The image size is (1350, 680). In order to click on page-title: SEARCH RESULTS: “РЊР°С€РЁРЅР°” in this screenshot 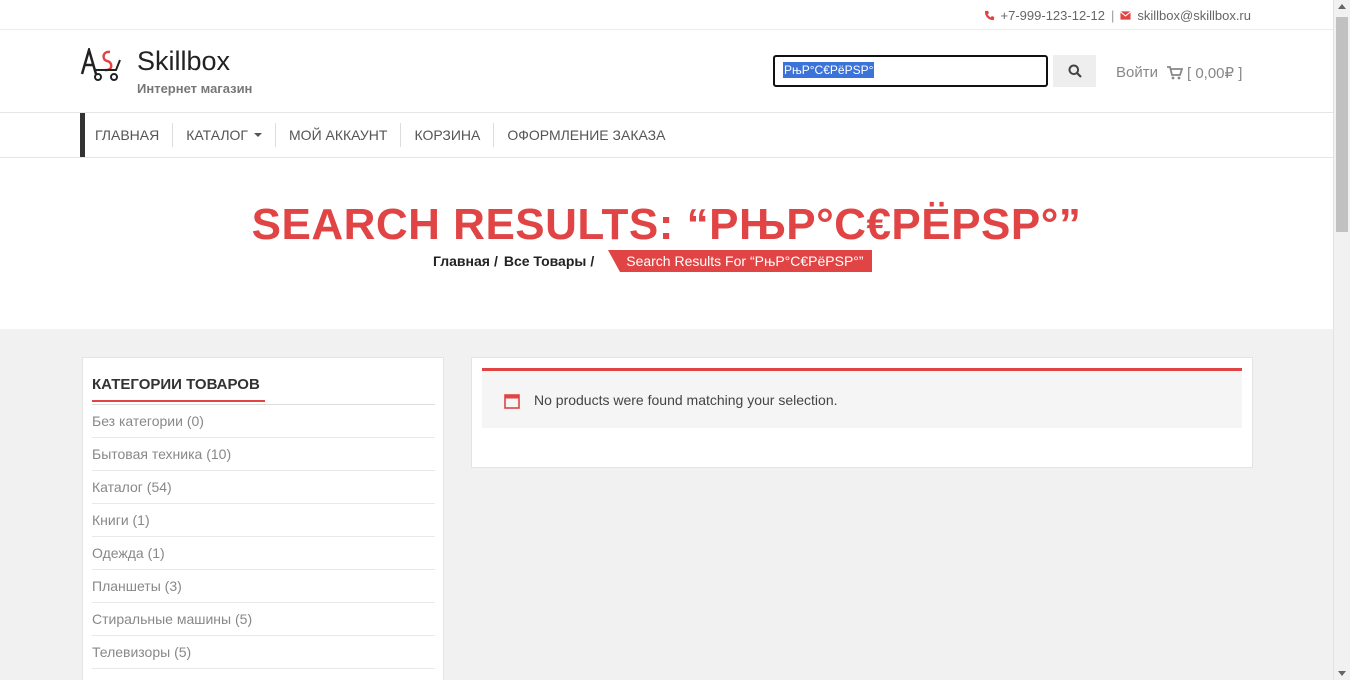, I will do `click(666, 224)`.